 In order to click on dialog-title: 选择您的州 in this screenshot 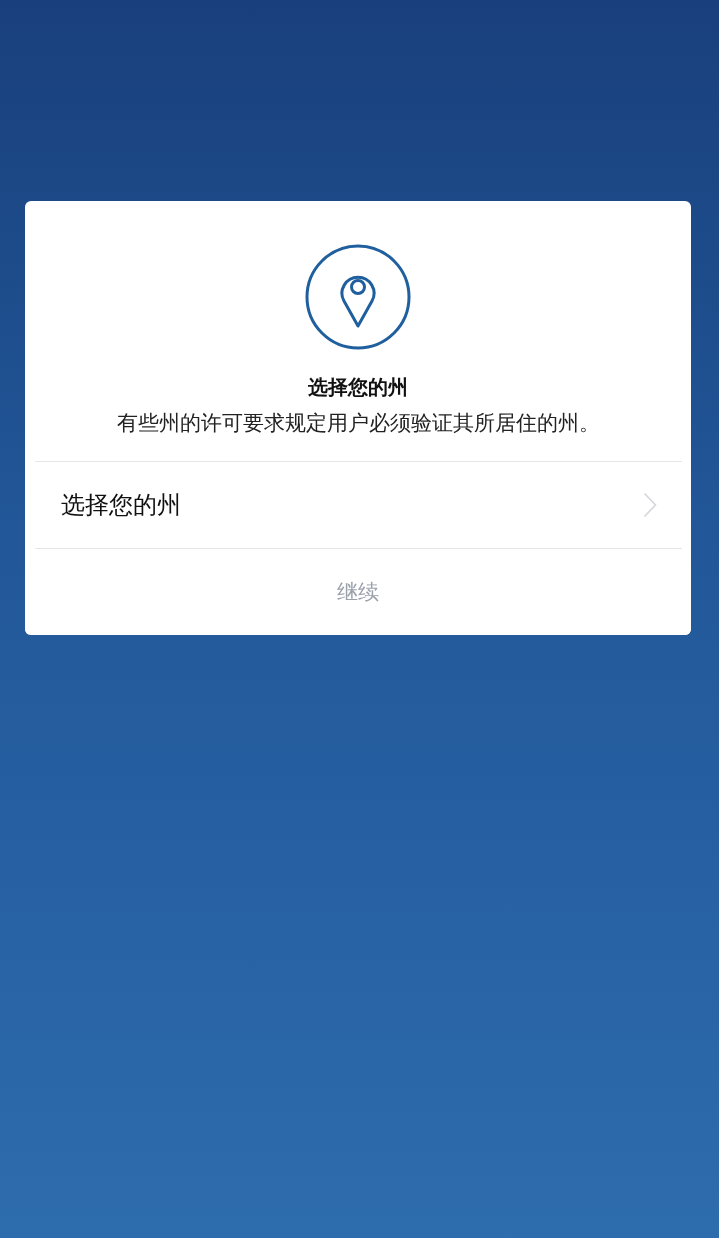, I will do `click(358, 387)`.